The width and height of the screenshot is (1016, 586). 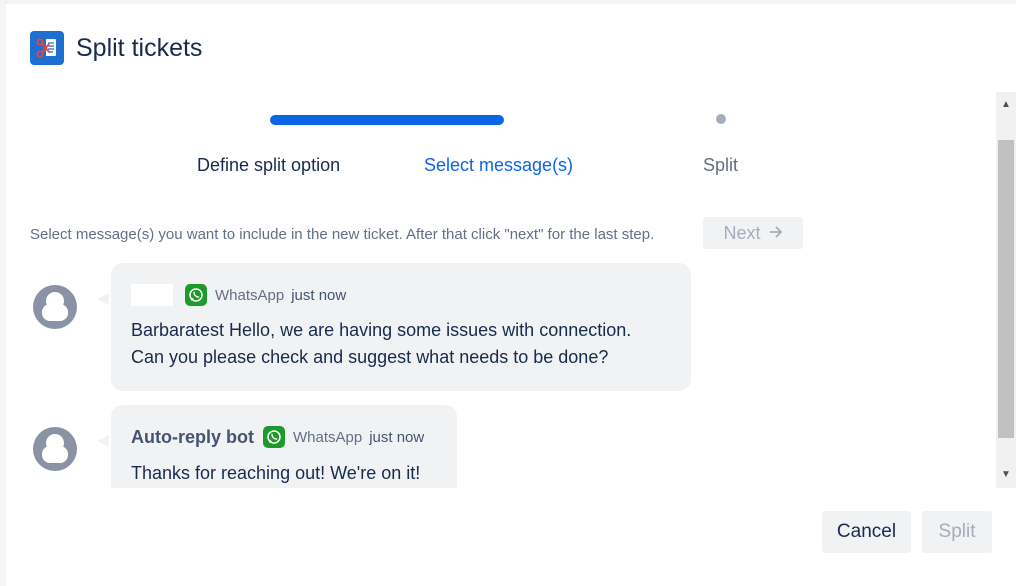 What do you see at coordinates (742, 232) in the screenshot?
I see `next-label: Next` at bounding box center [742, 232].